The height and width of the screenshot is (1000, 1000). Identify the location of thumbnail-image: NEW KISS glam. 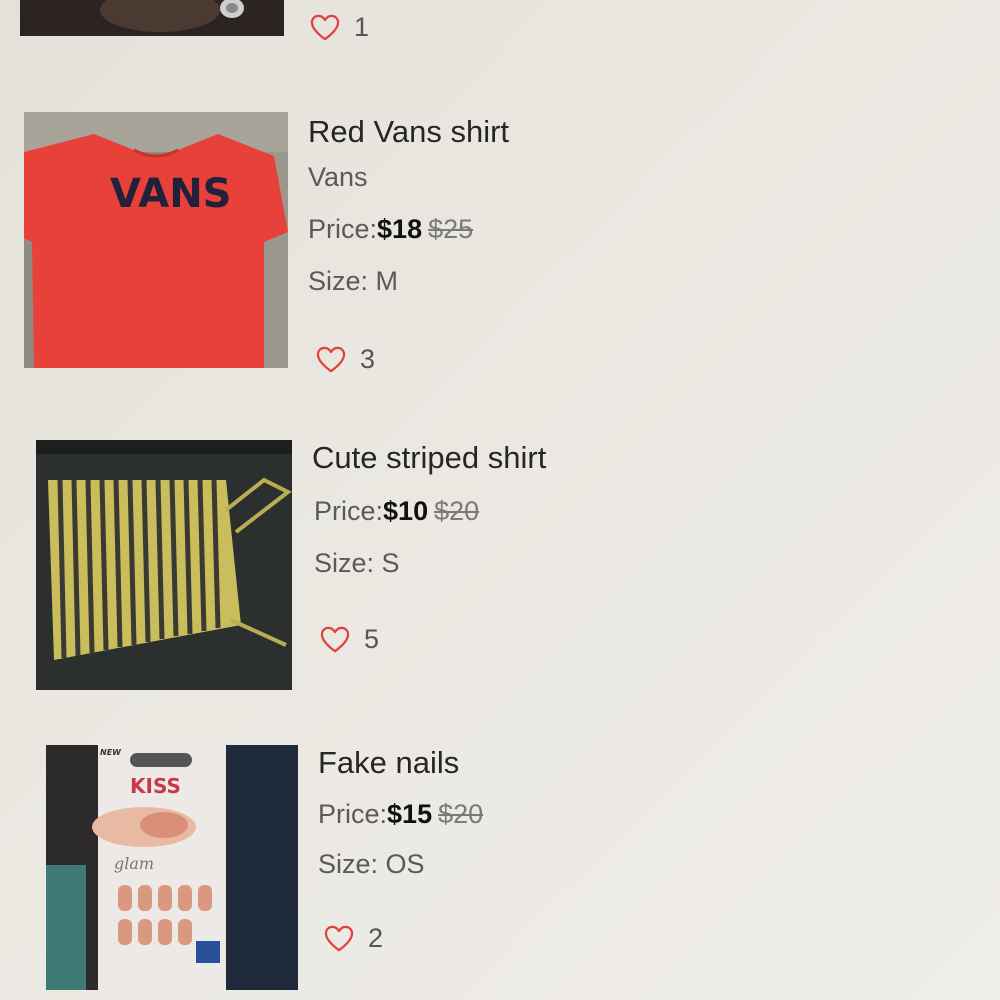
(172, 867).